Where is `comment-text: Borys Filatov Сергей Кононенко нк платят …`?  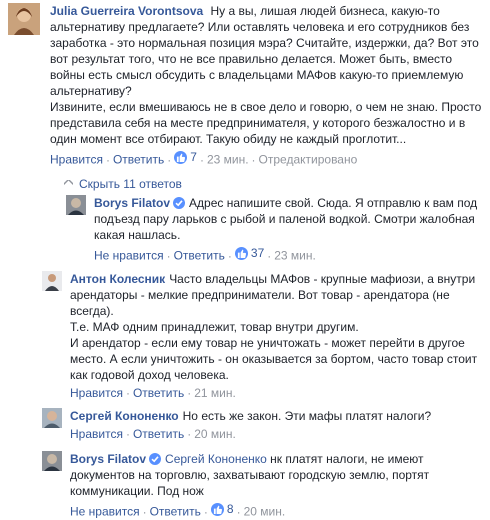 comment-text: Borys Filatov Сергей Кононенко нк платят … is located at coordinates (278, 475).